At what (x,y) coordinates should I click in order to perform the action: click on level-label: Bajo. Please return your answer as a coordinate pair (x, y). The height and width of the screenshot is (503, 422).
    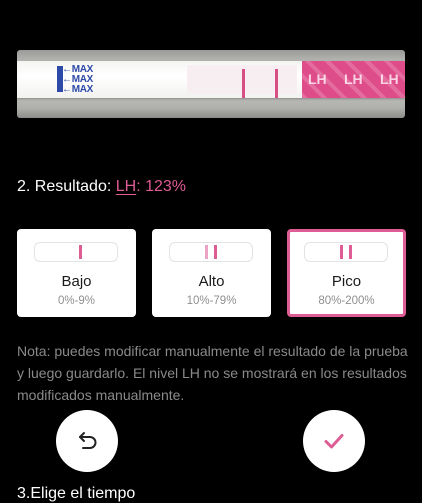
    Looking at the image, I should click on (76, 281).